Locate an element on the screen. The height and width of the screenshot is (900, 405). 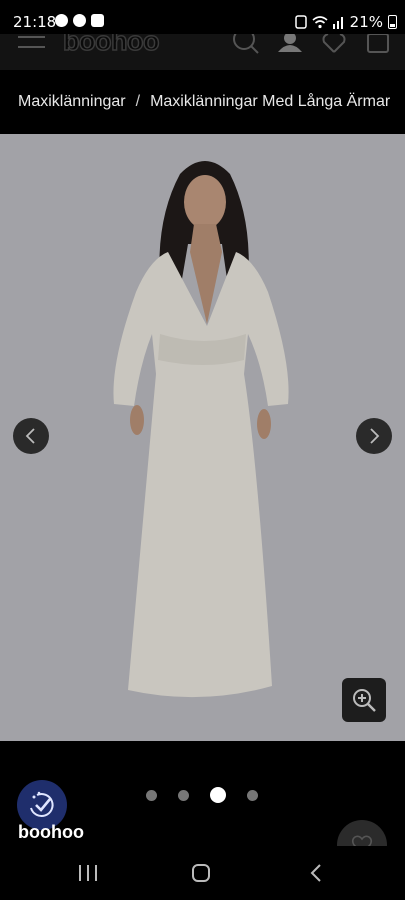
logo: boohoo is located at coordinates (111, 45).